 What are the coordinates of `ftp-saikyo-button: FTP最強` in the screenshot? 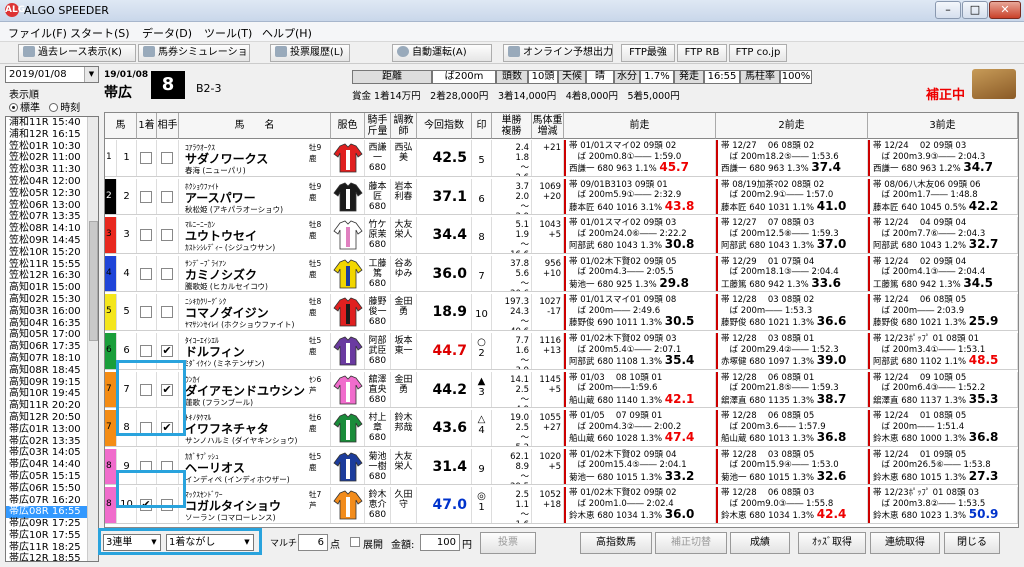 It's located at (648, 53).